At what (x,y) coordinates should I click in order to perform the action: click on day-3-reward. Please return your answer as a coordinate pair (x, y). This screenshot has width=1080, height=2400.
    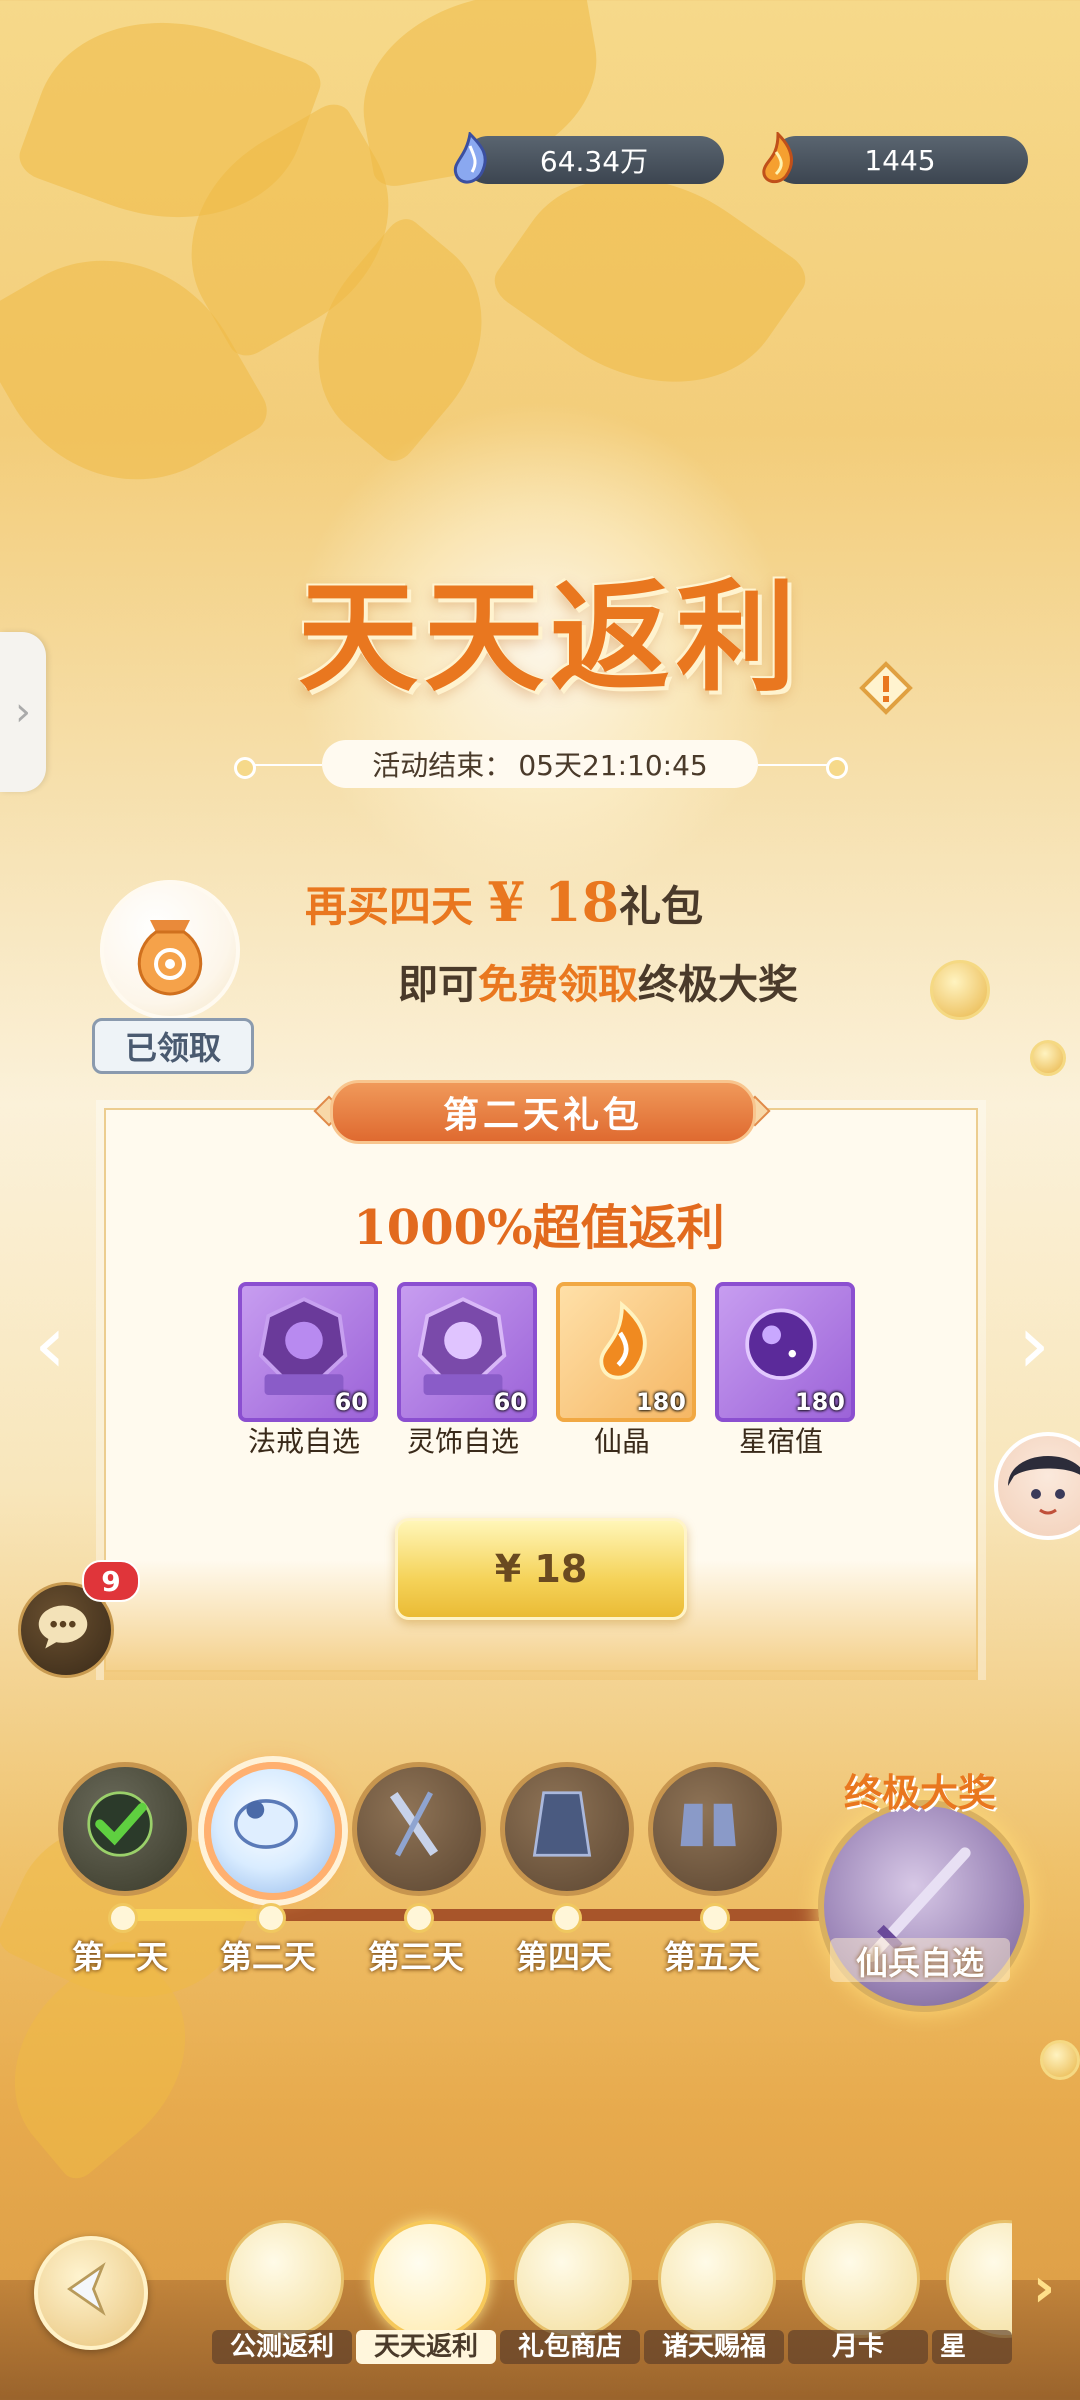
    Looking at the image, I should click on (419, 1829).